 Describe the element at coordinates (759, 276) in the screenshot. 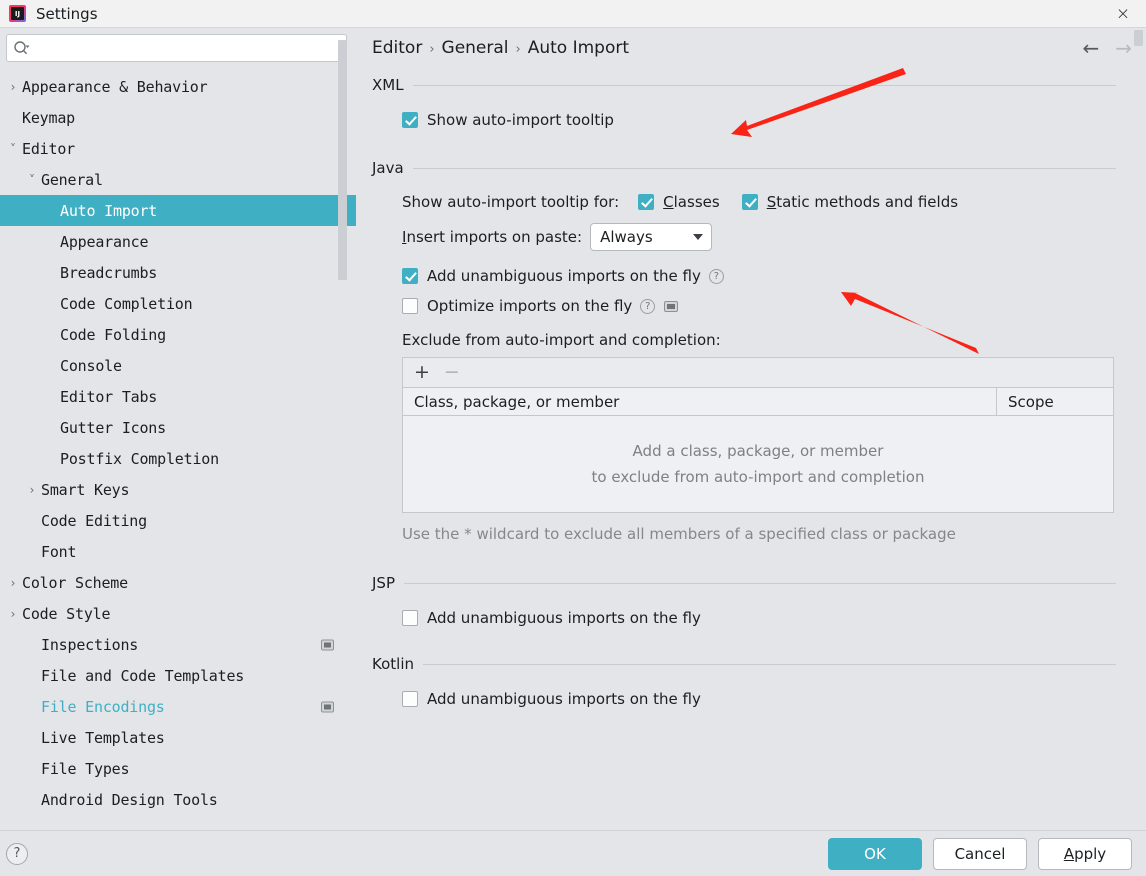

I see `java-add-unambiguous-row: Add unambiguous imports on the fly ?` at that location.